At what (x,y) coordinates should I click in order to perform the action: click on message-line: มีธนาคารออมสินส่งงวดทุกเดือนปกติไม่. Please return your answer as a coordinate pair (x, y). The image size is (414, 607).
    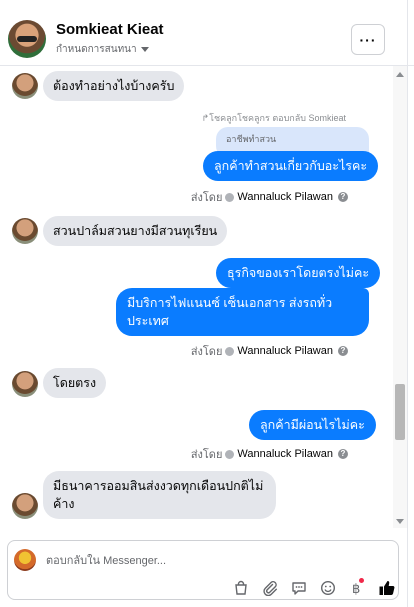
    Looking at the image, I should click on (158, 486).